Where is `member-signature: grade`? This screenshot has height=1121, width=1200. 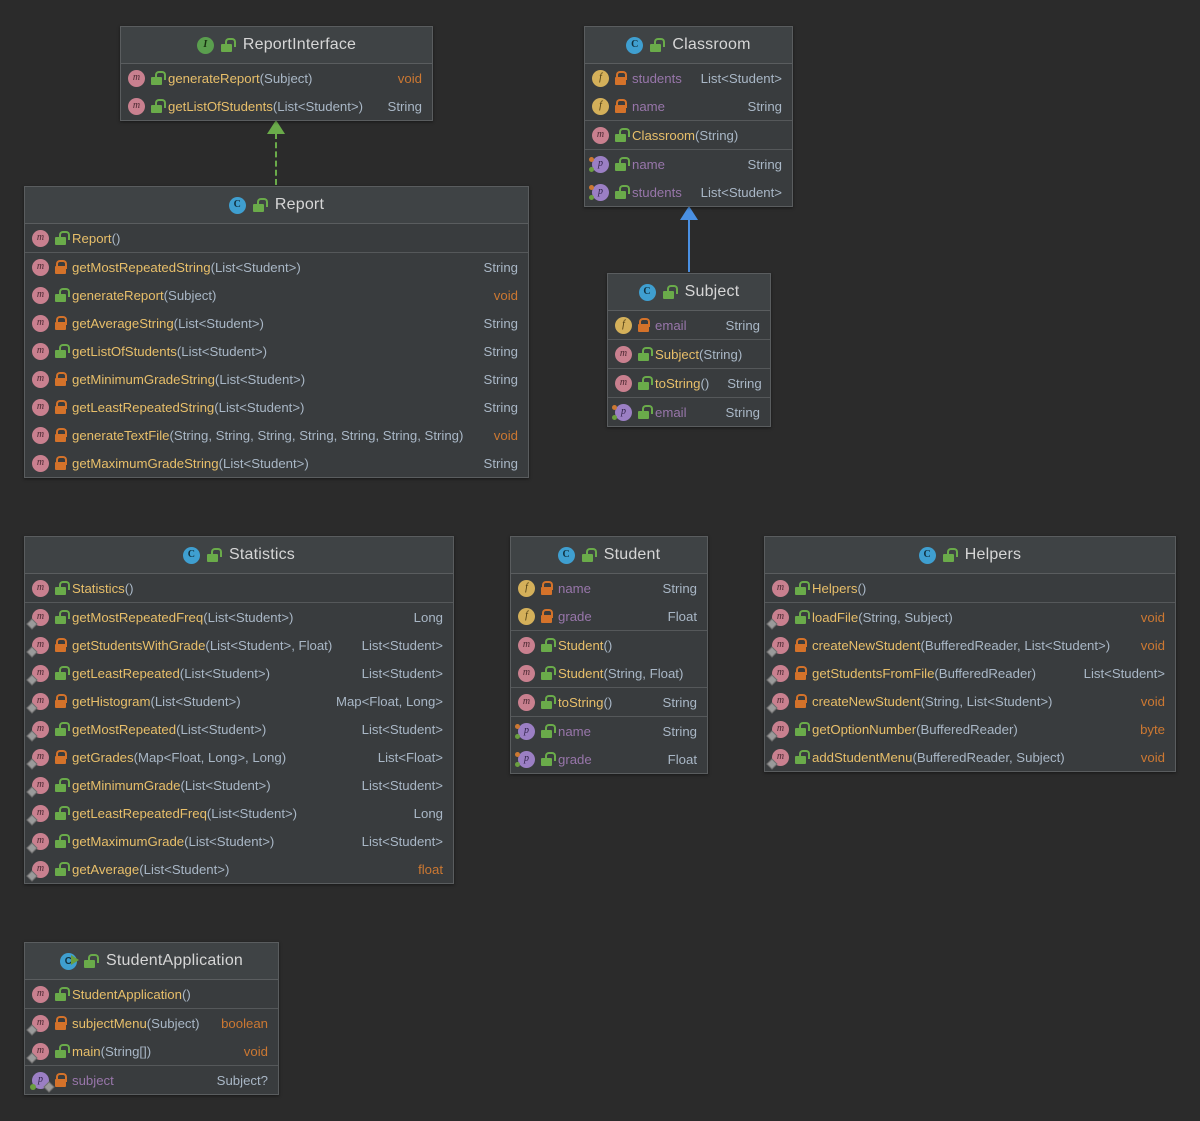
member-signature: grade is located at coordinates (575, 759).